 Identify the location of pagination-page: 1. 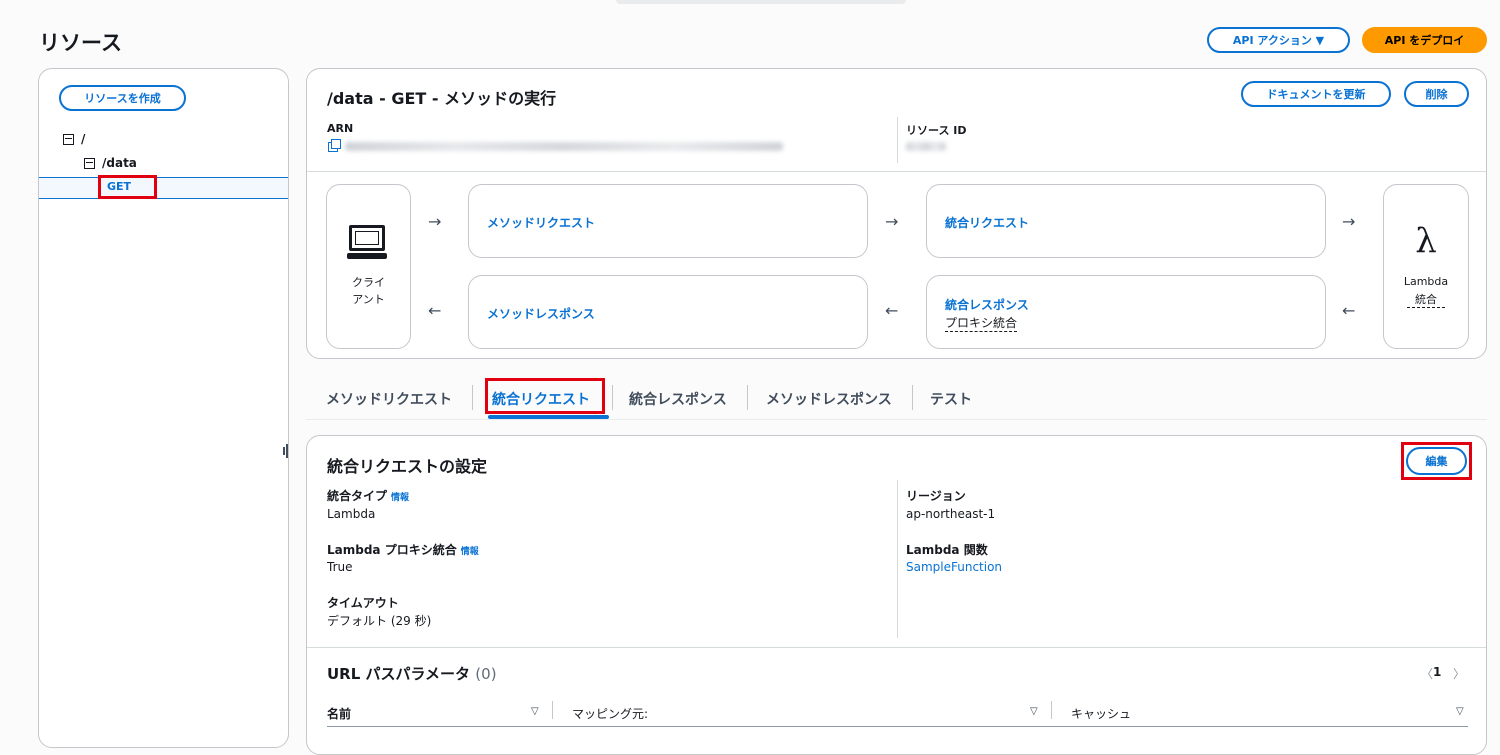
(1437, 672).